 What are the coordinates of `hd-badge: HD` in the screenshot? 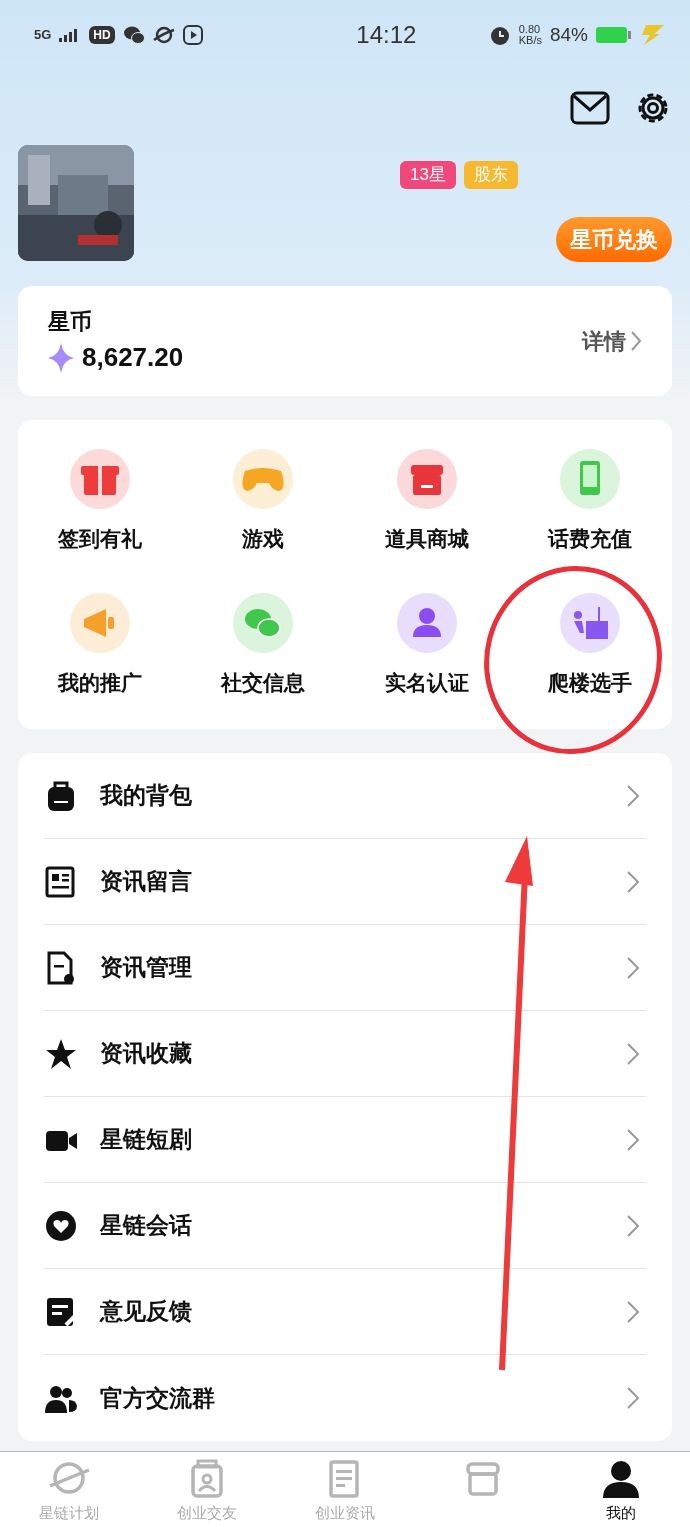 It's located at (102, 35).